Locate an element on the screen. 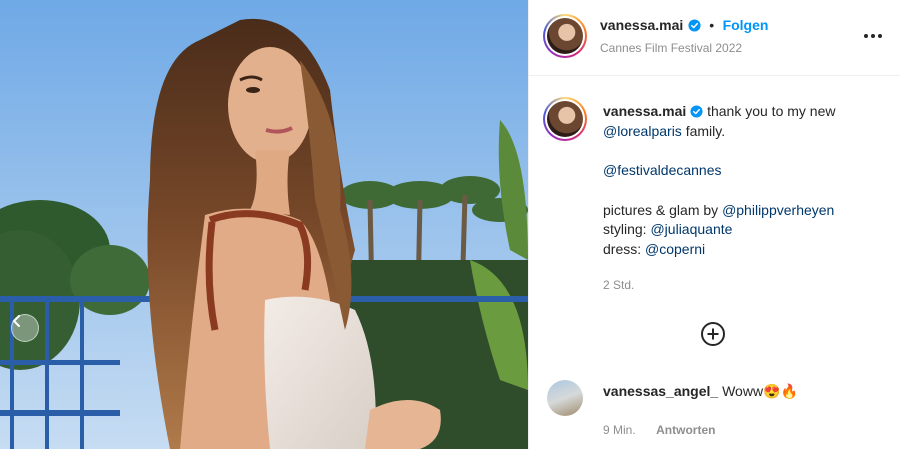 The width and height of the screenshot is (900, 449). caption-avatar is located at coordinates (565, 119).